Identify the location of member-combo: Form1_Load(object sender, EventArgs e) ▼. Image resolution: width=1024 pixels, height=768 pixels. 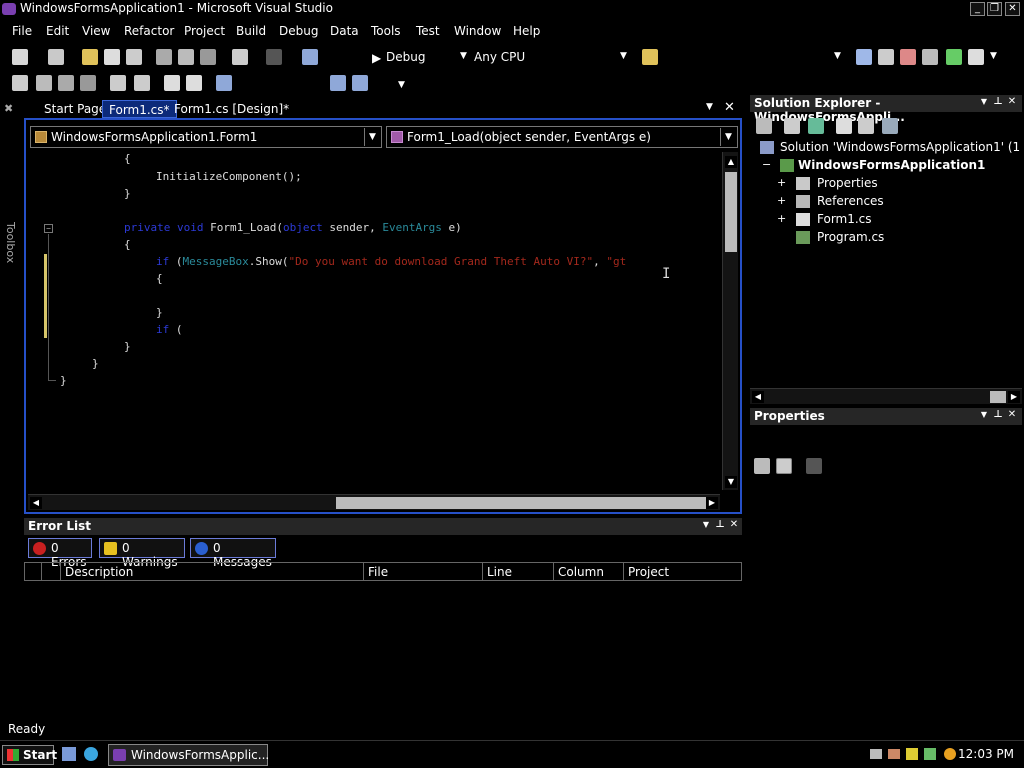
(562, 137).